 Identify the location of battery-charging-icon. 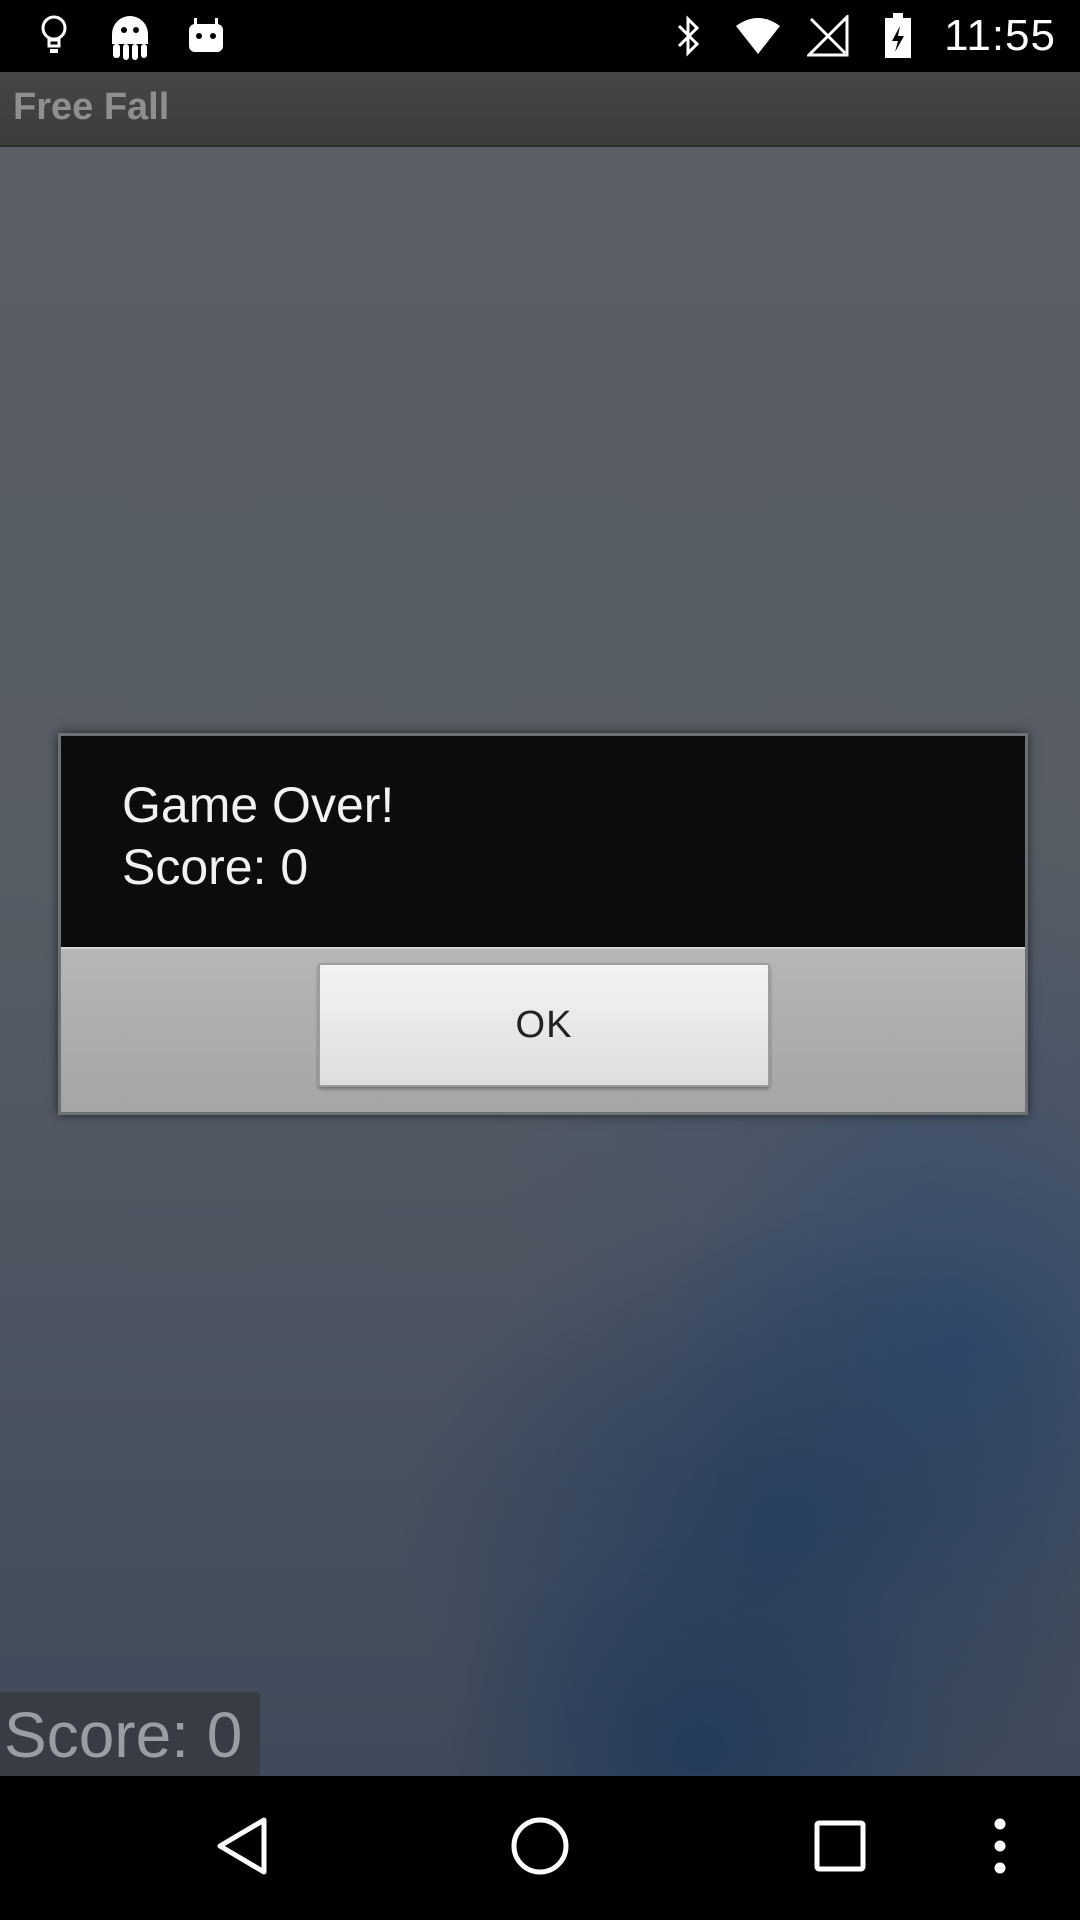
(898, 36).